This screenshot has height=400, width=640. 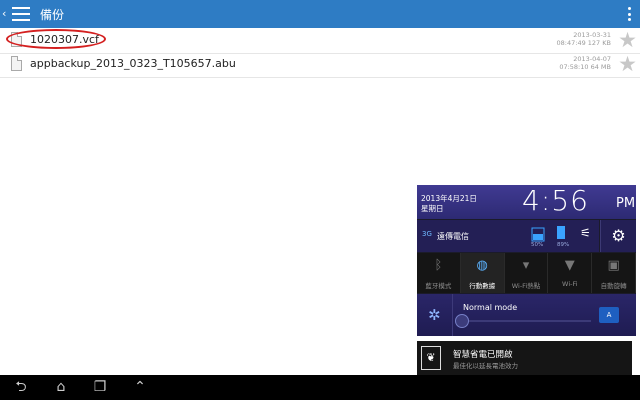 I want to click on toggle-hotspot: ▾ Wi-Fi熱點, so click(x=527, y=273).